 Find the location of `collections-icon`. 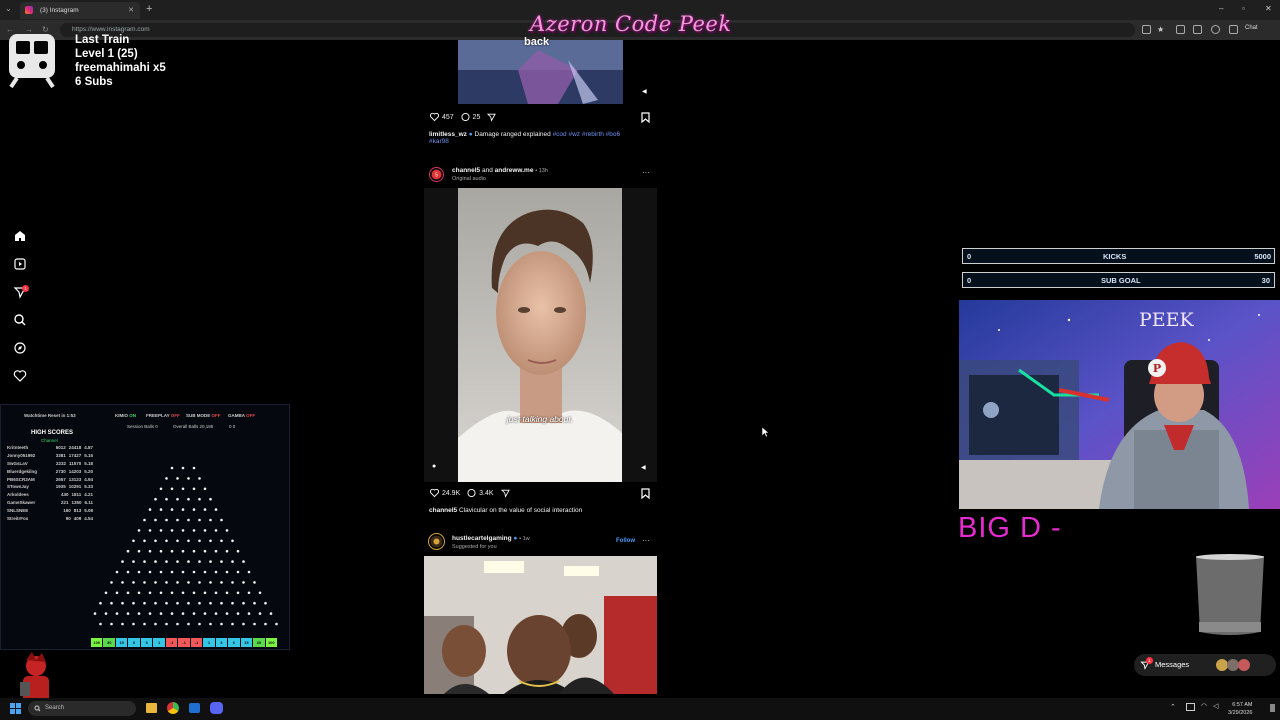

collections-icon is located at coordinates (1197, 29).